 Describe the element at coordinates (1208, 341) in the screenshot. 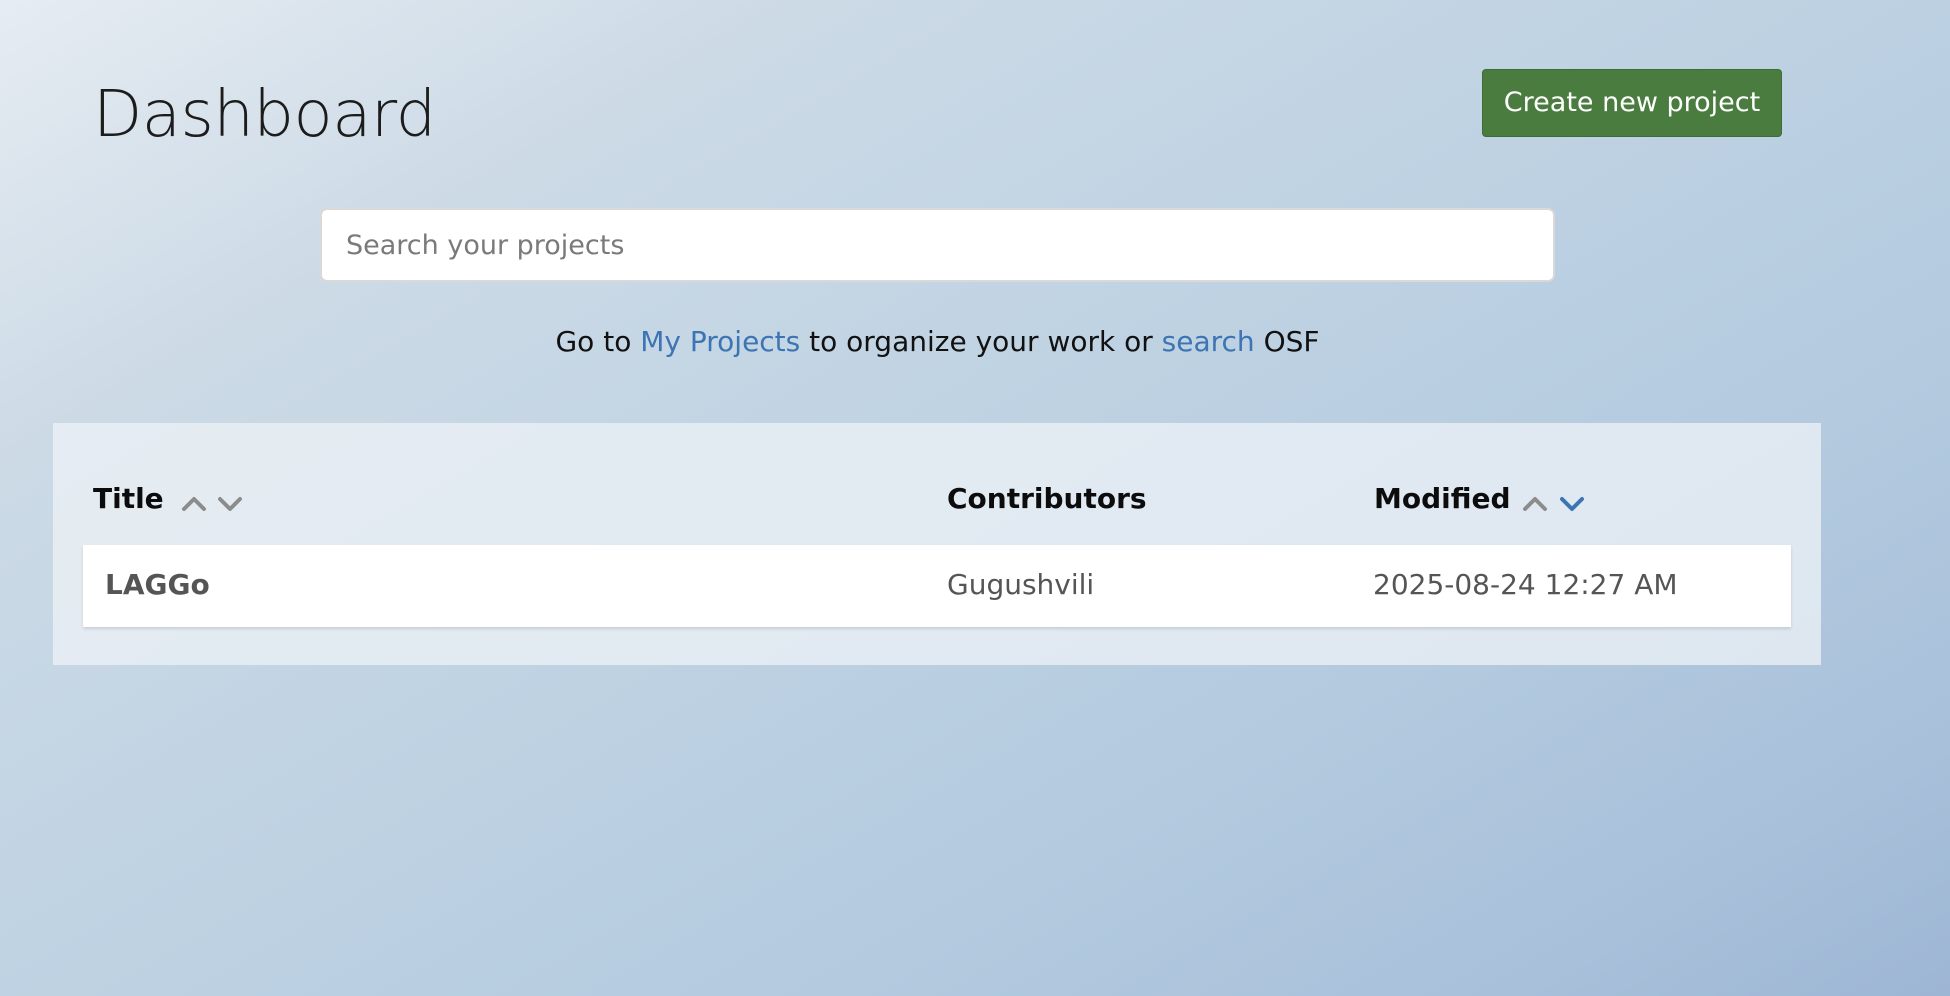

I see `search-osf-link: search` at that location.